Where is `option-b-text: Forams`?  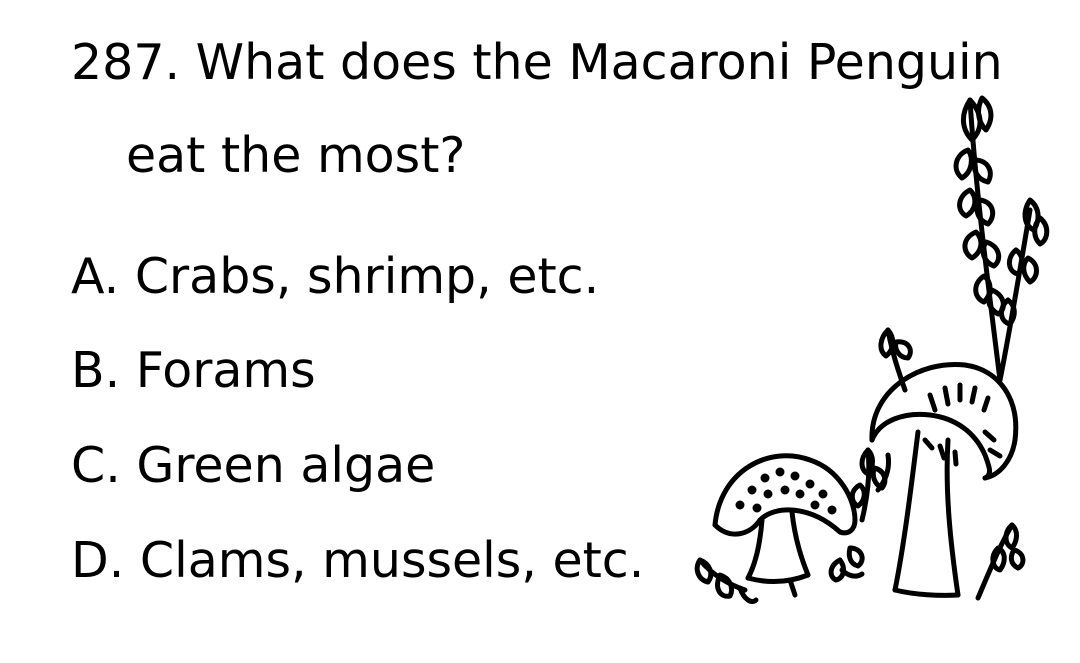 option-b-text: Forams is located at coordinates (225, 370).